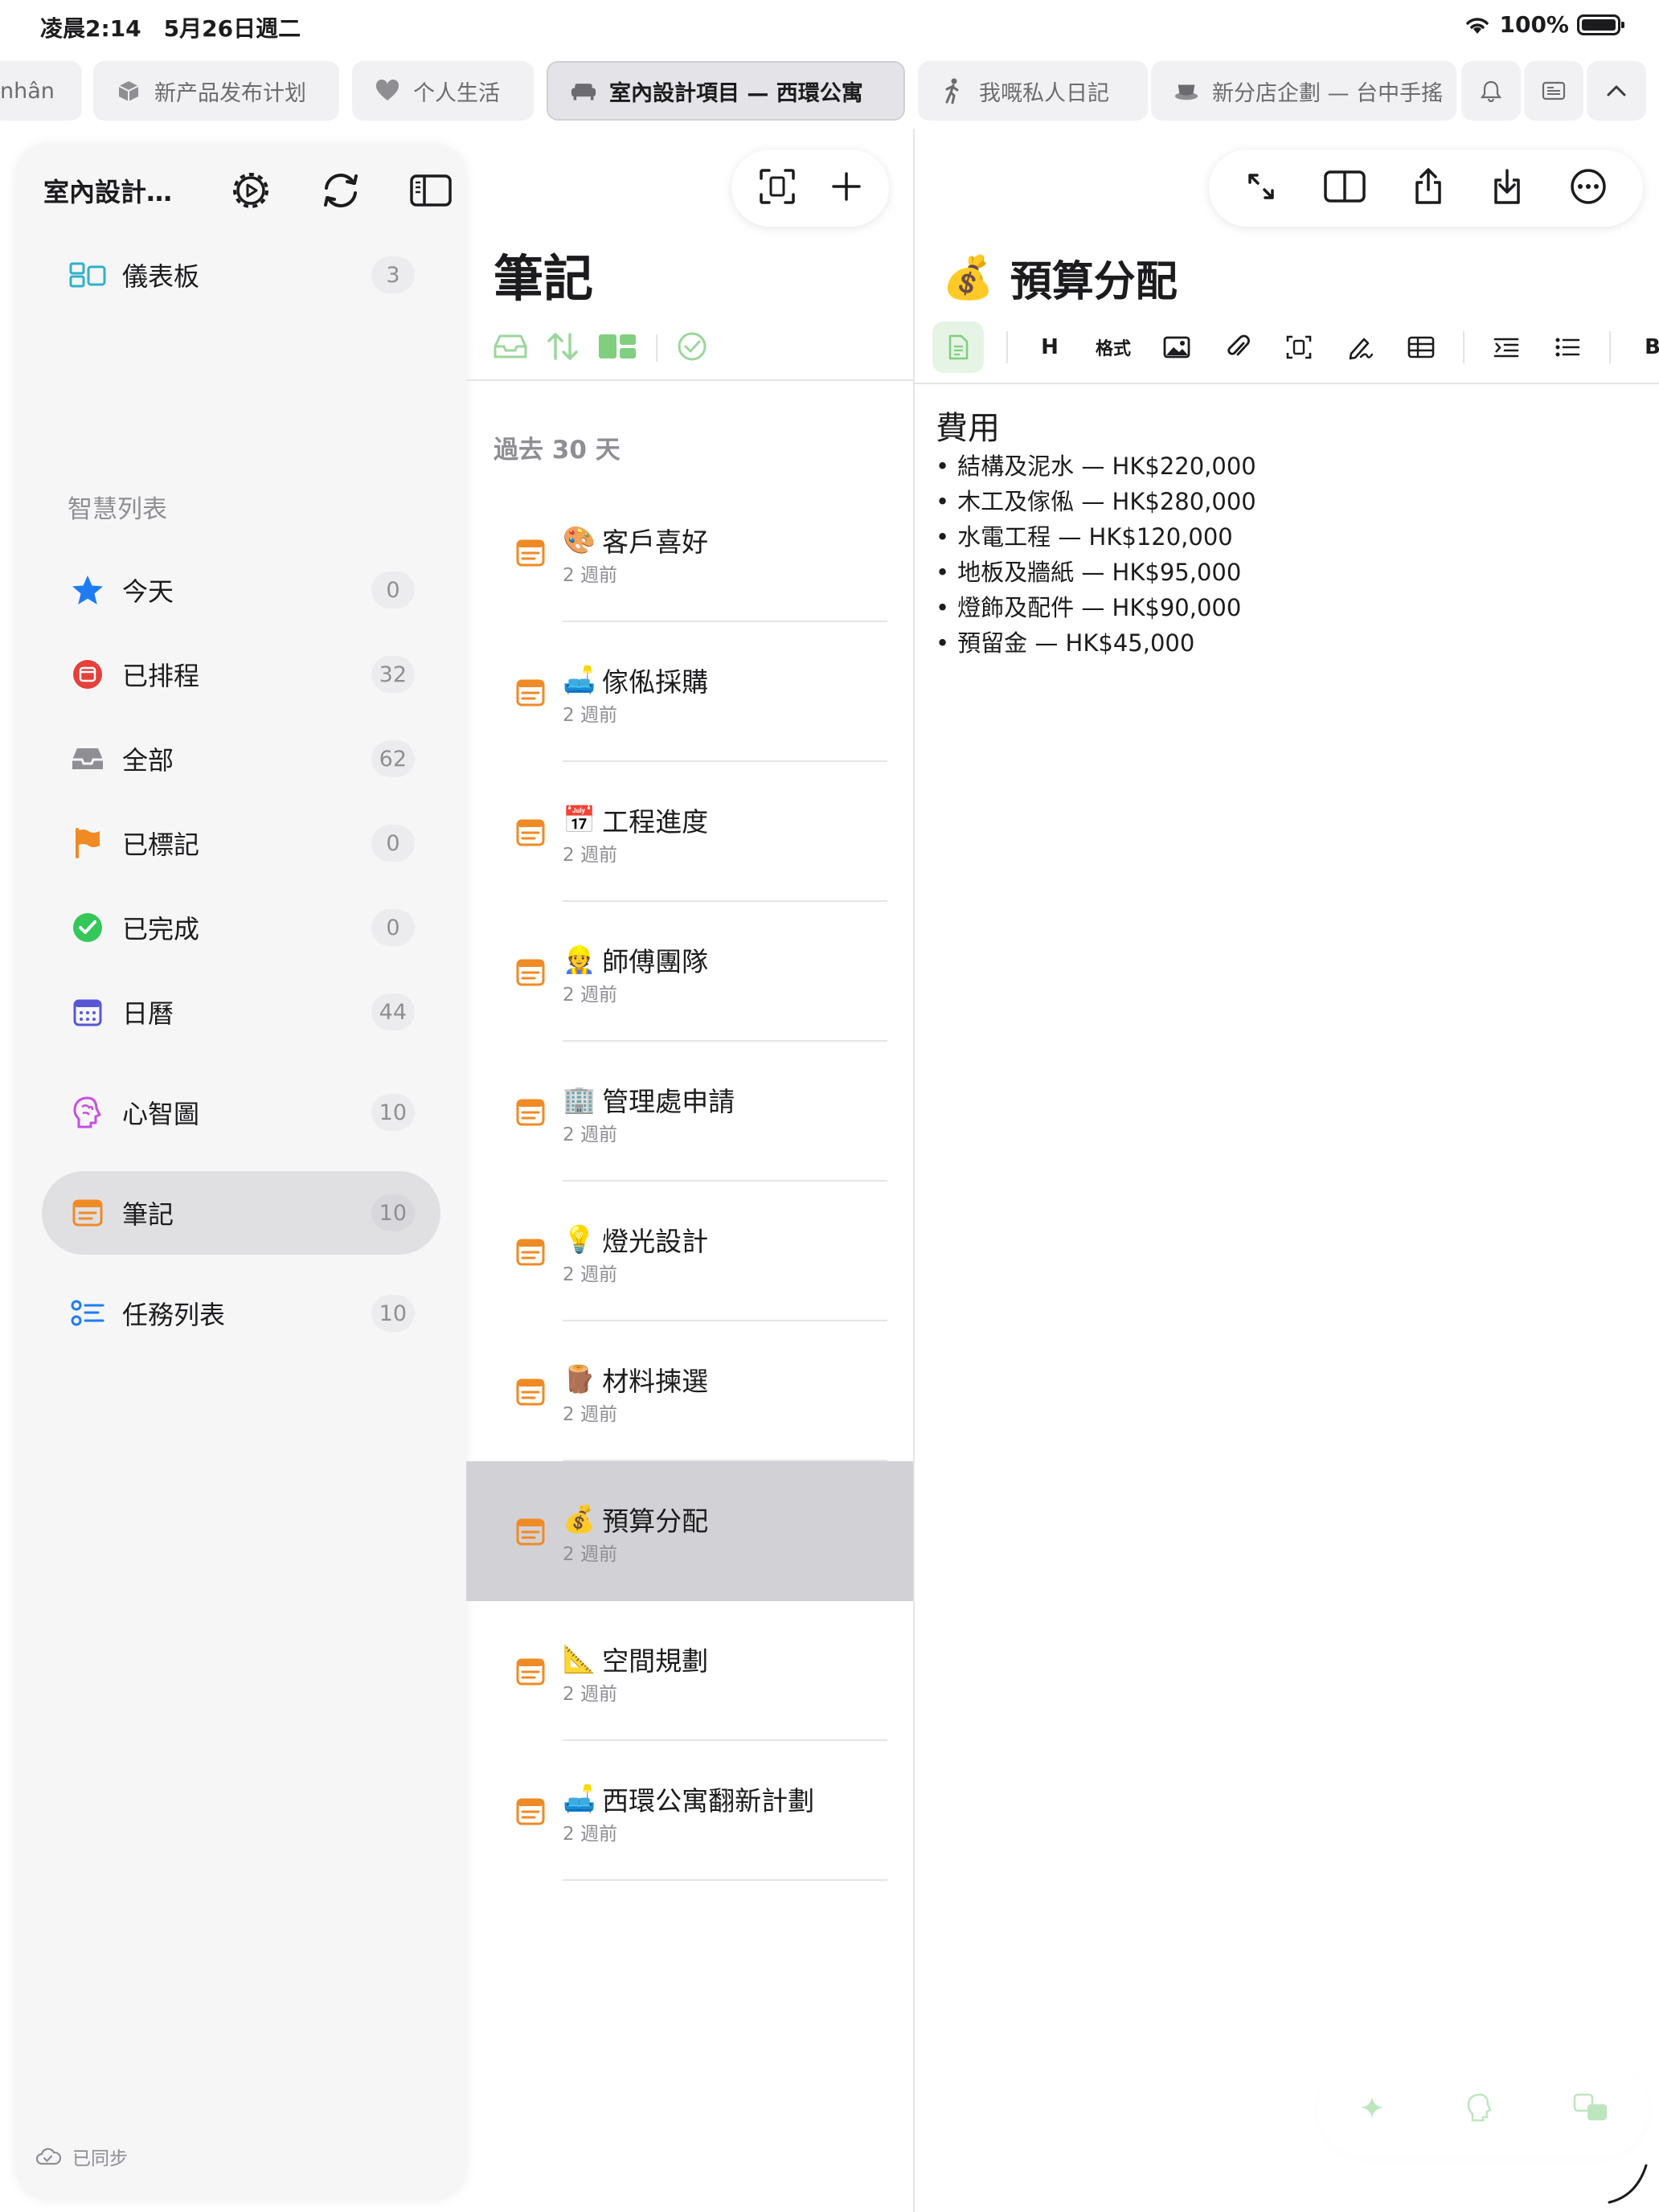 The width and height of the screenshot is (1659, 2212). I want to click on note-row: 🏢 管理處申請 2 週前, so click(689, 1112).